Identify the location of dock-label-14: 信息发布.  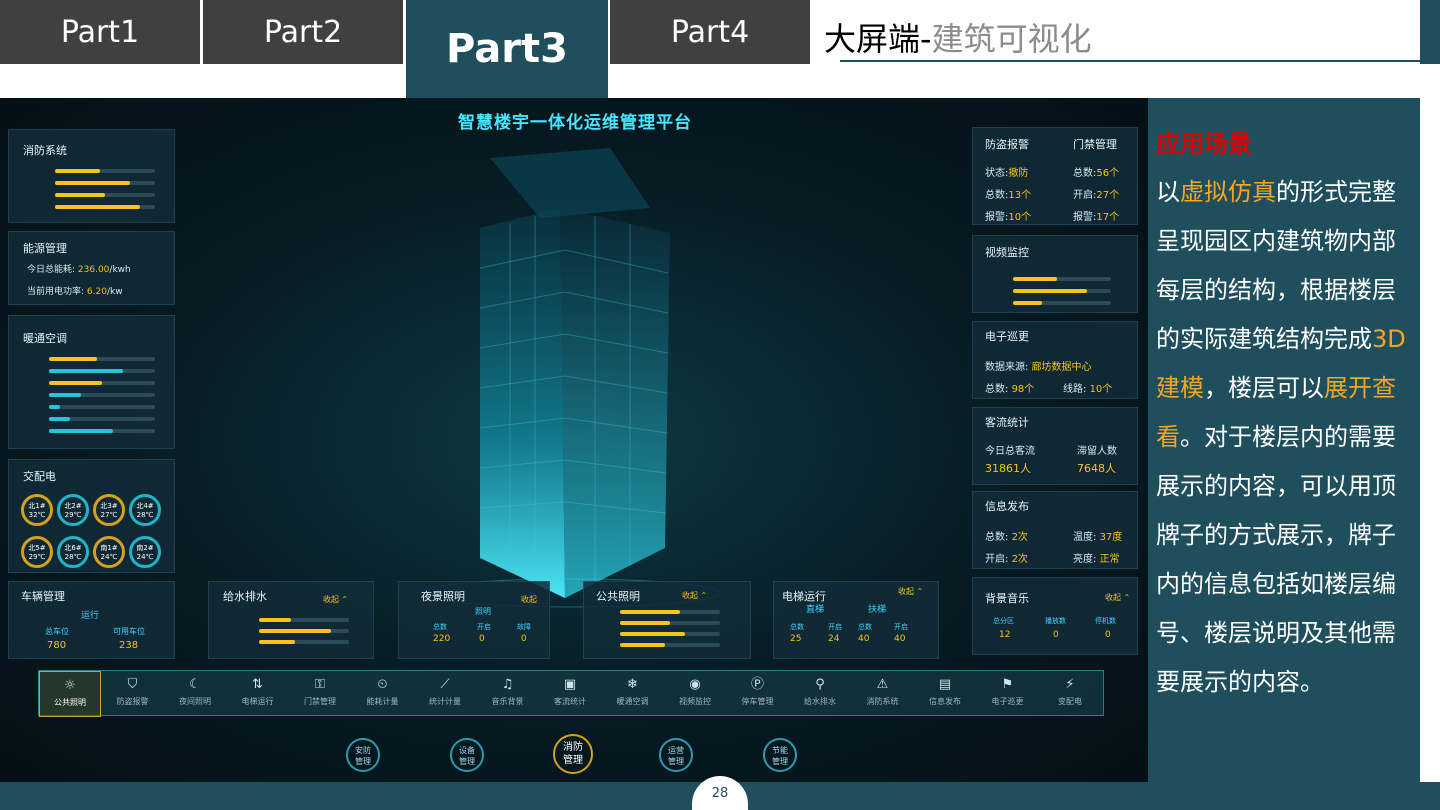
(945, 701).